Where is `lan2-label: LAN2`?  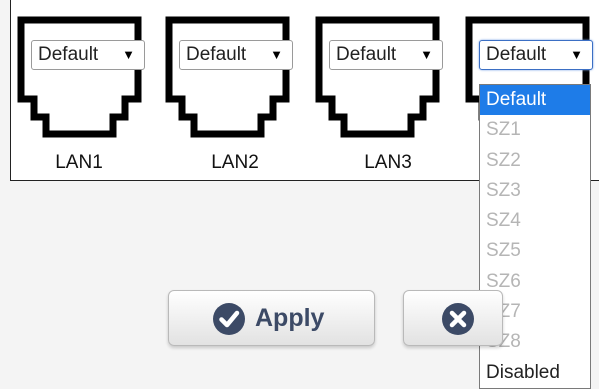 lan2-label: LAN2 is located at coordinates (235, 162).